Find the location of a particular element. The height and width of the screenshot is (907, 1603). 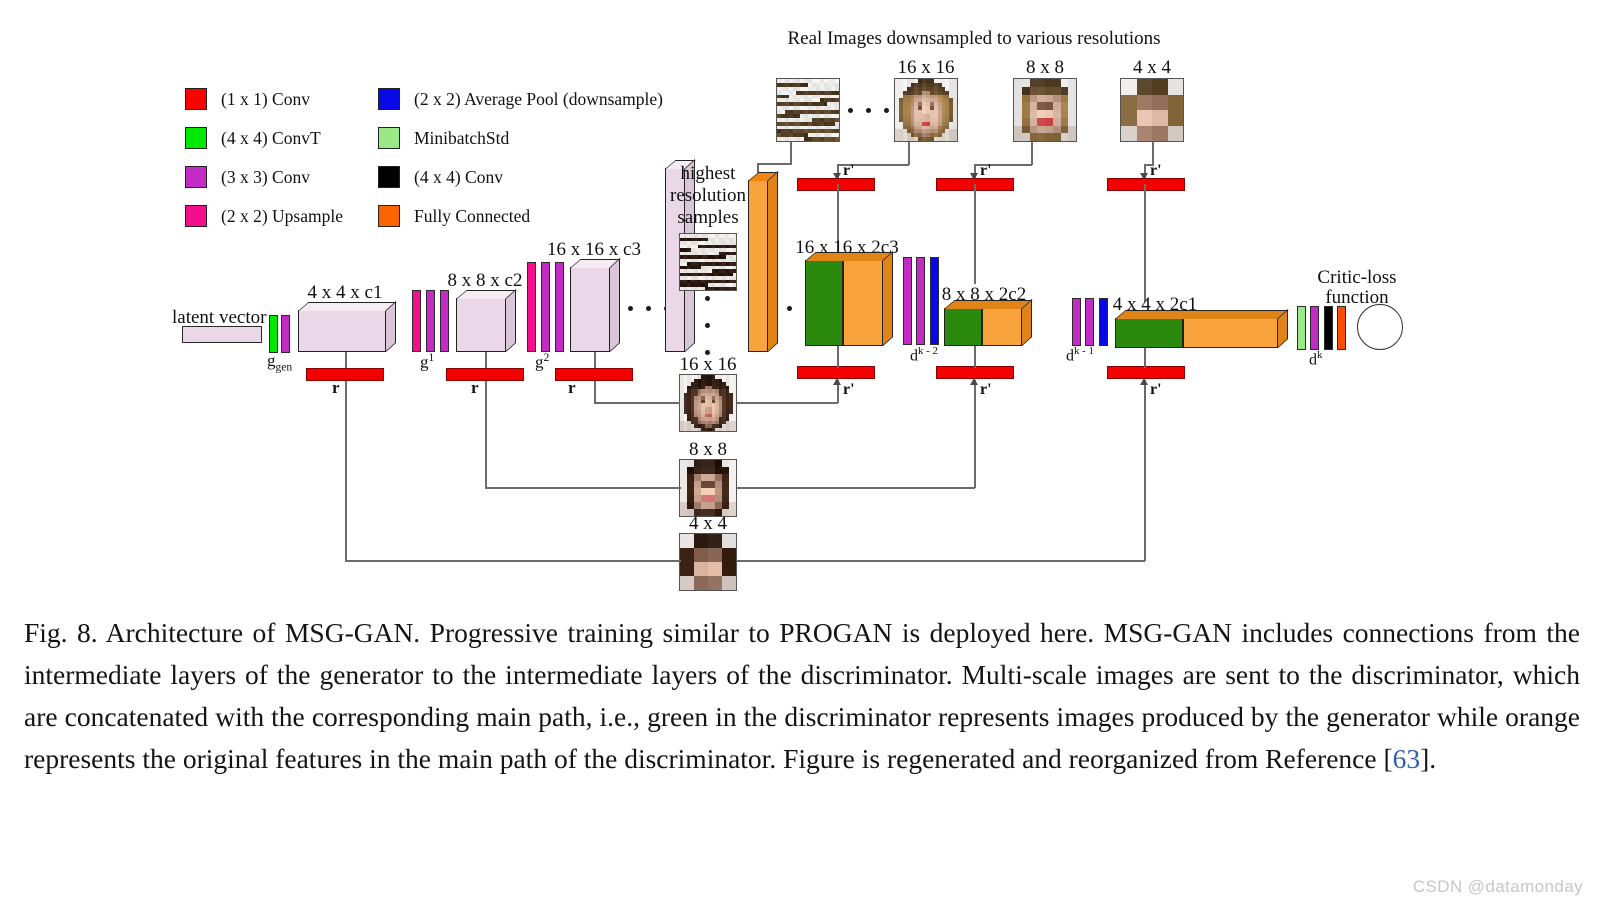

conv3x3-slab-g1-b is located at coordinates (444, 321).